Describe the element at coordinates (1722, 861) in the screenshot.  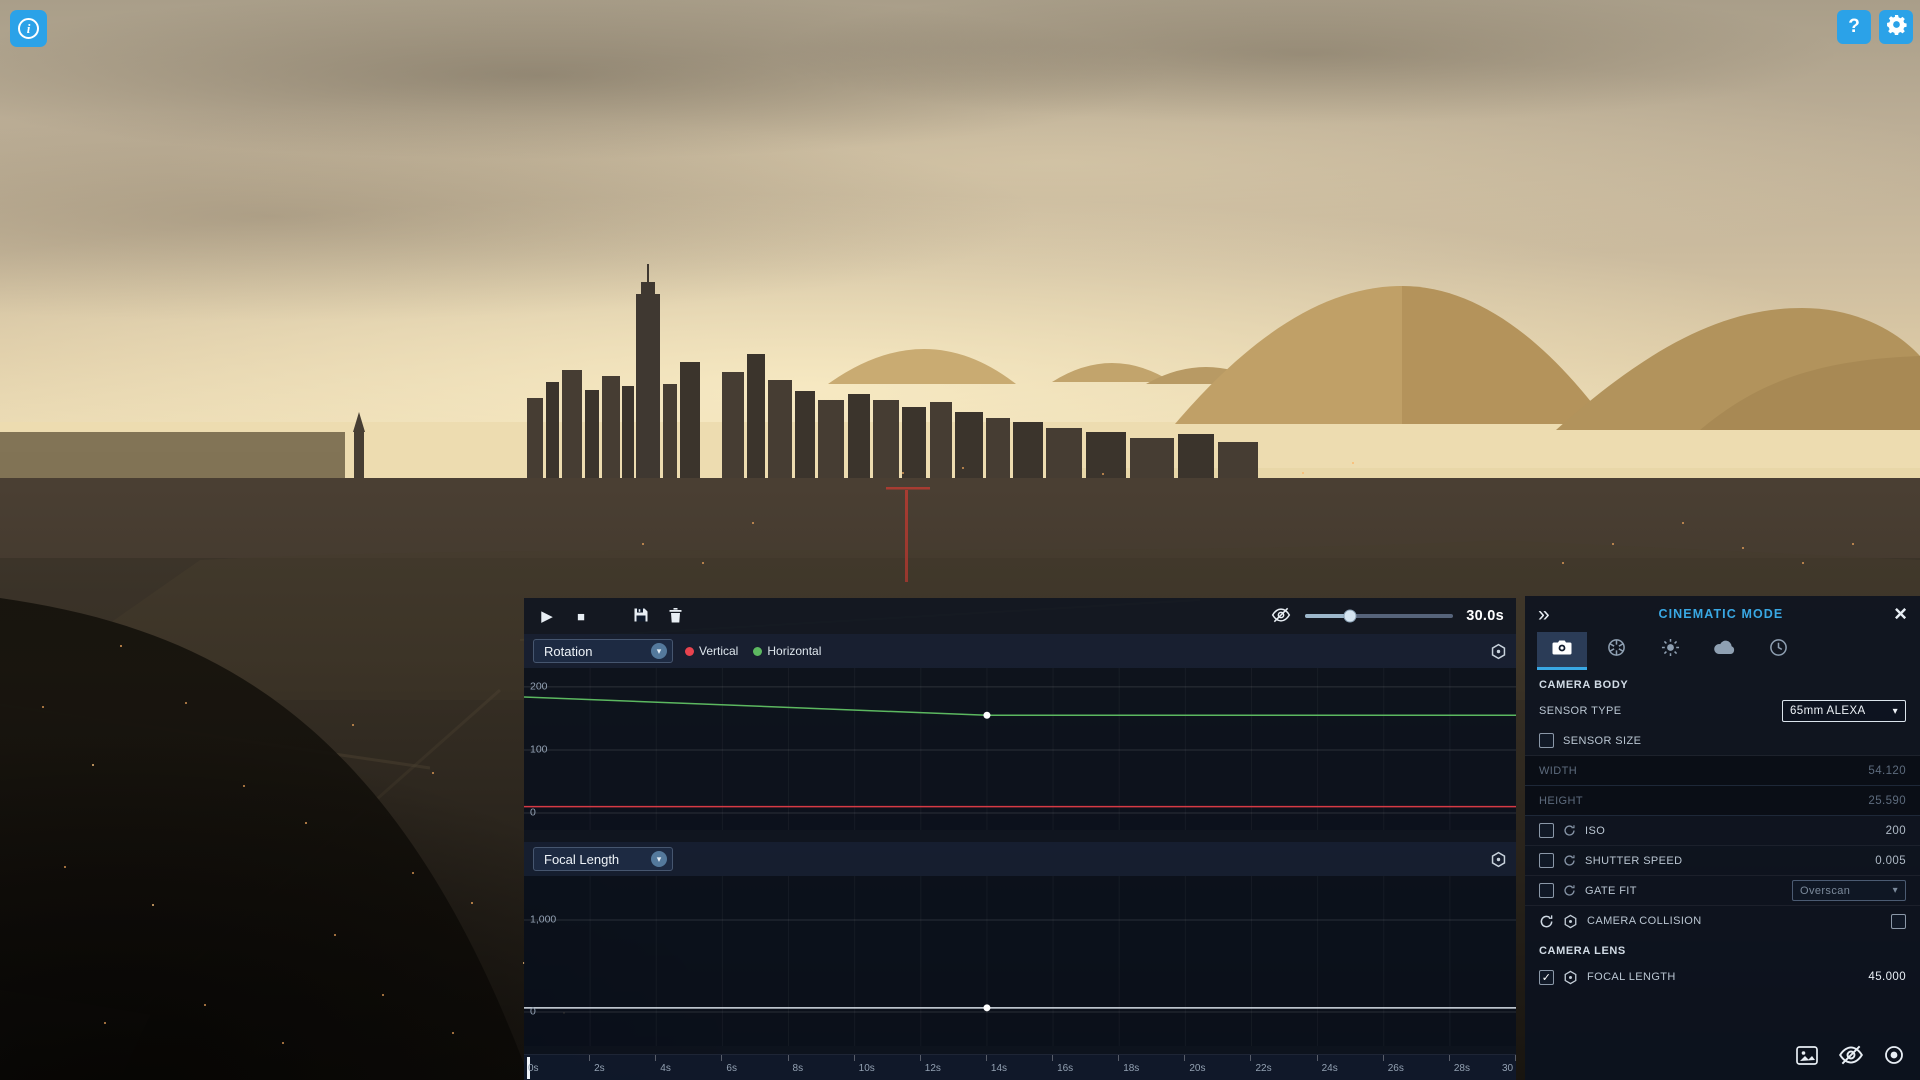
I see `shutter-speed-row: SHUTTER SPEED 0.005` at that location.